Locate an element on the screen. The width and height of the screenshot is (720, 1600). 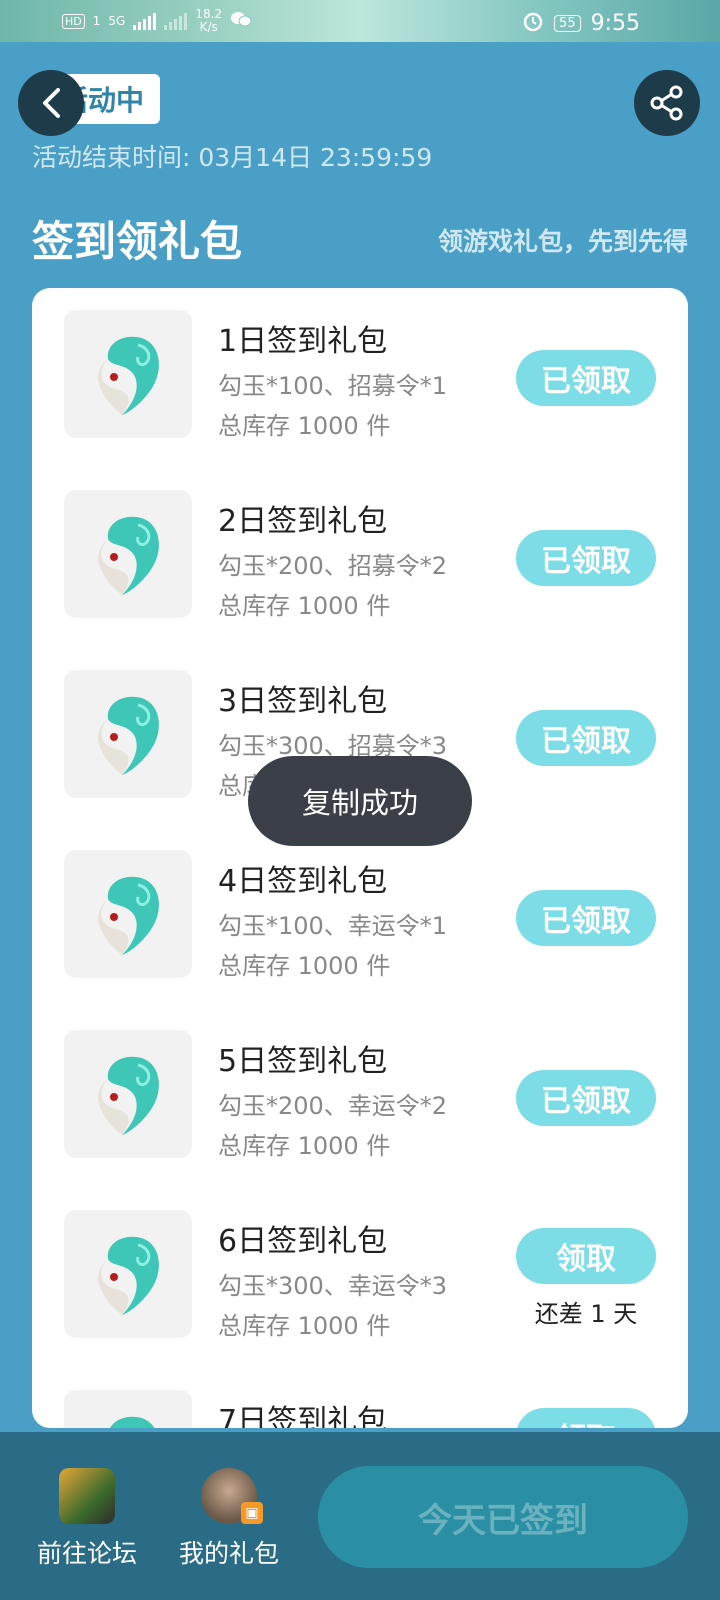
gift-name: 1日签到礼包 is located at coordinates (303, 341).